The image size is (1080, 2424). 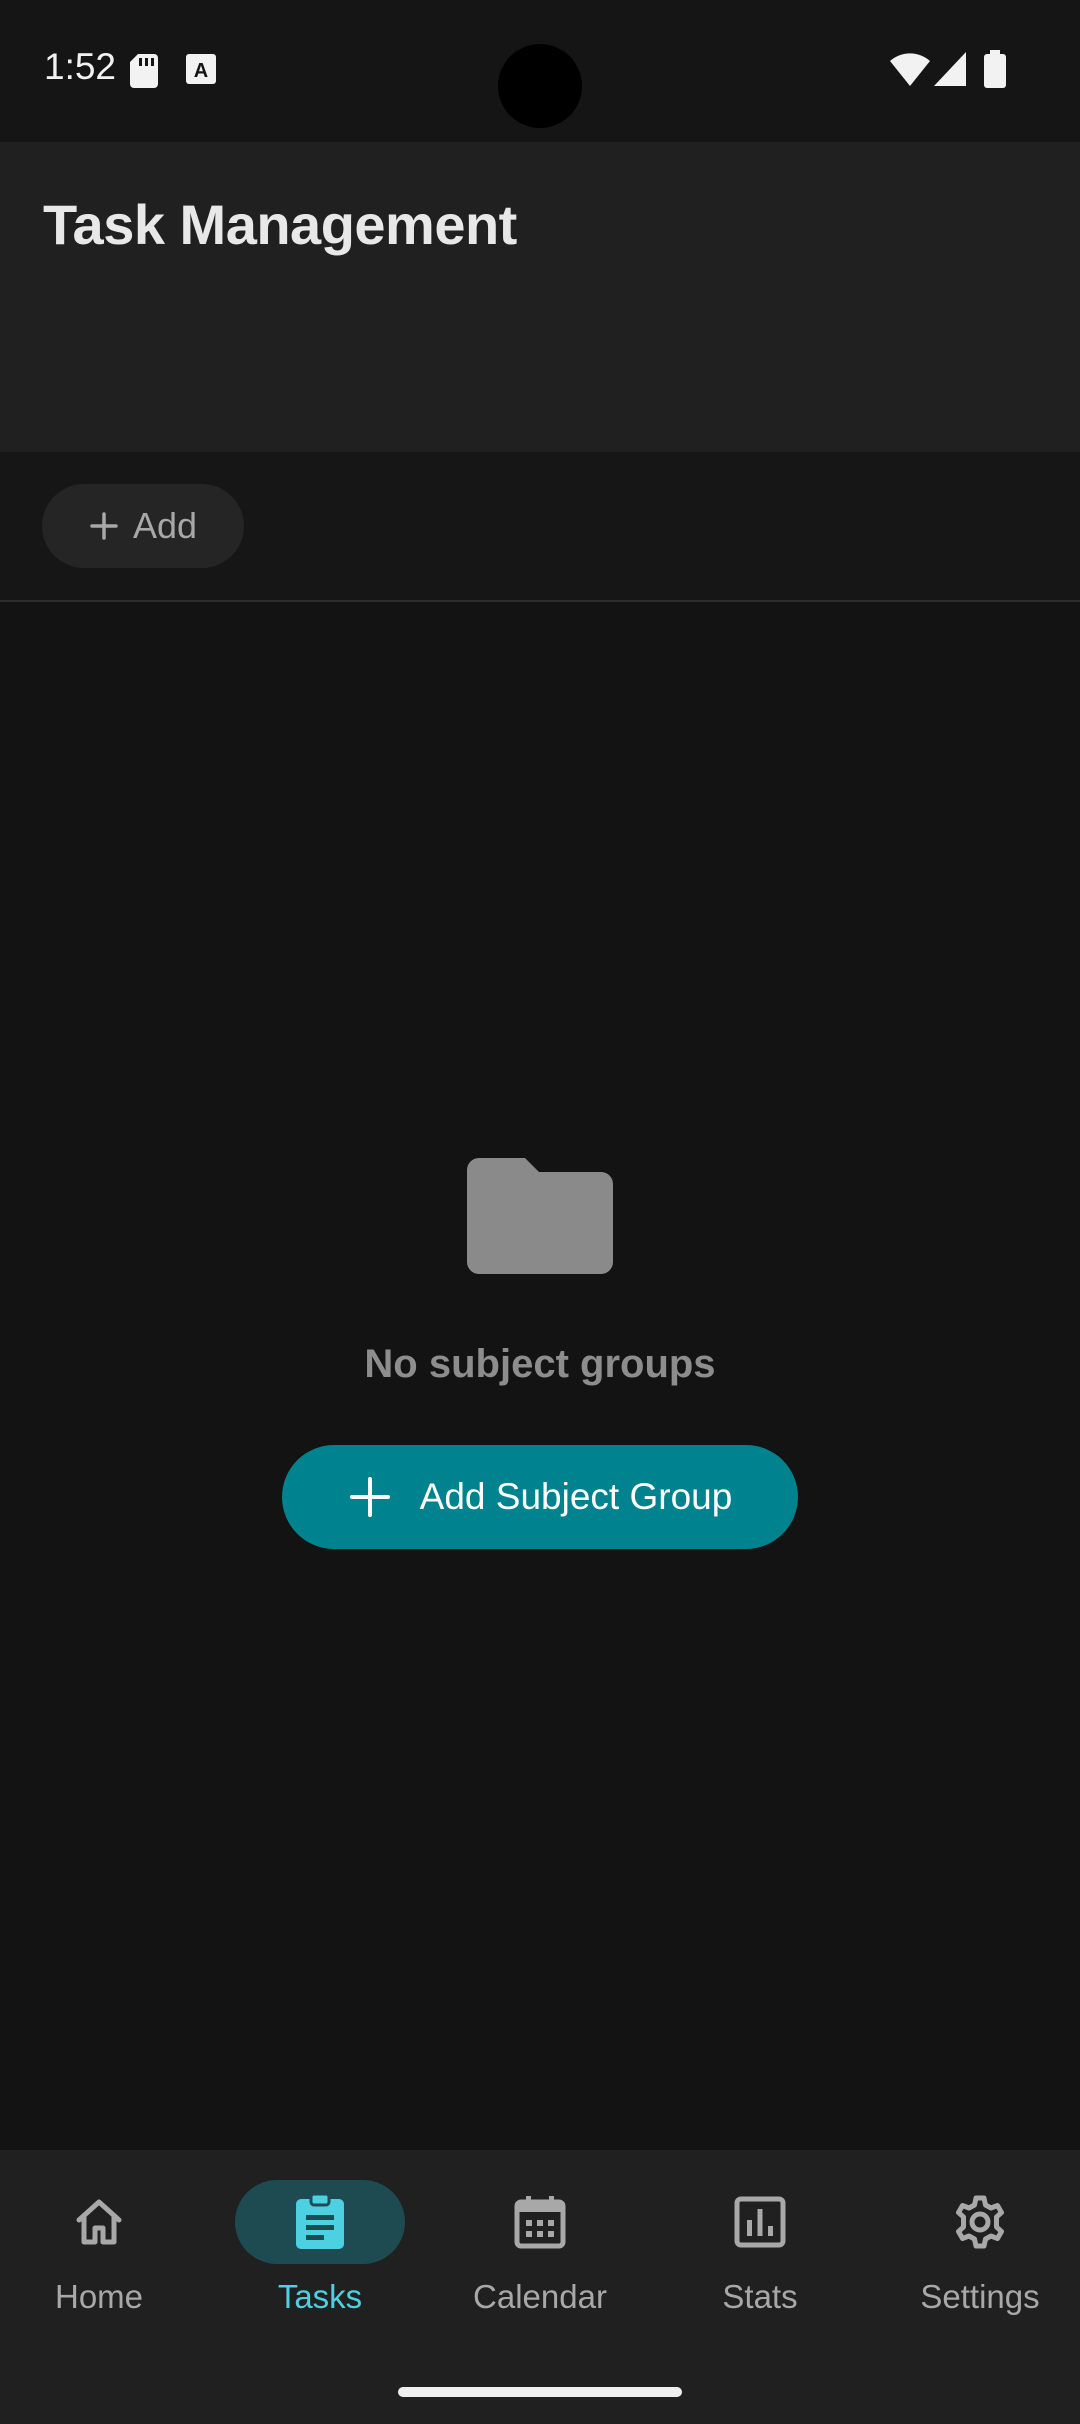 I want to click on svg-text: A, so click(x=201, y=71).